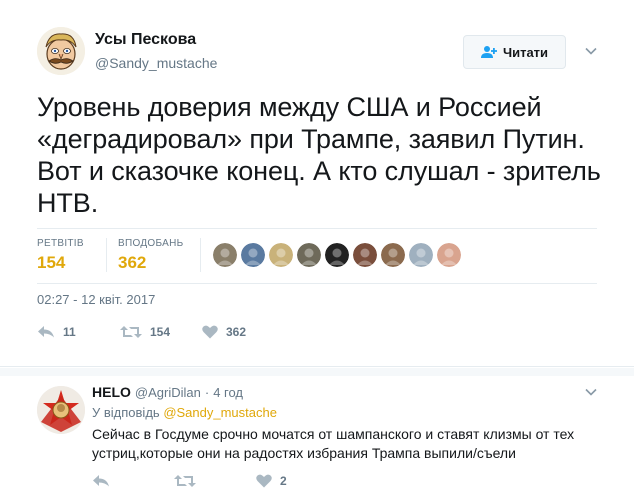  I want to click on reply-author-handle: @AgriDilan, so click(168, 392).